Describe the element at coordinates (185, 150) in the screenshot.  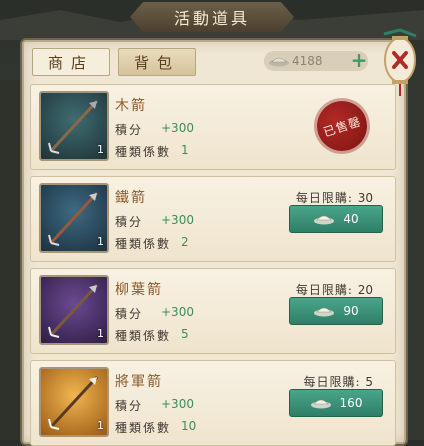
I see `coefficient-value: 1` at that location.